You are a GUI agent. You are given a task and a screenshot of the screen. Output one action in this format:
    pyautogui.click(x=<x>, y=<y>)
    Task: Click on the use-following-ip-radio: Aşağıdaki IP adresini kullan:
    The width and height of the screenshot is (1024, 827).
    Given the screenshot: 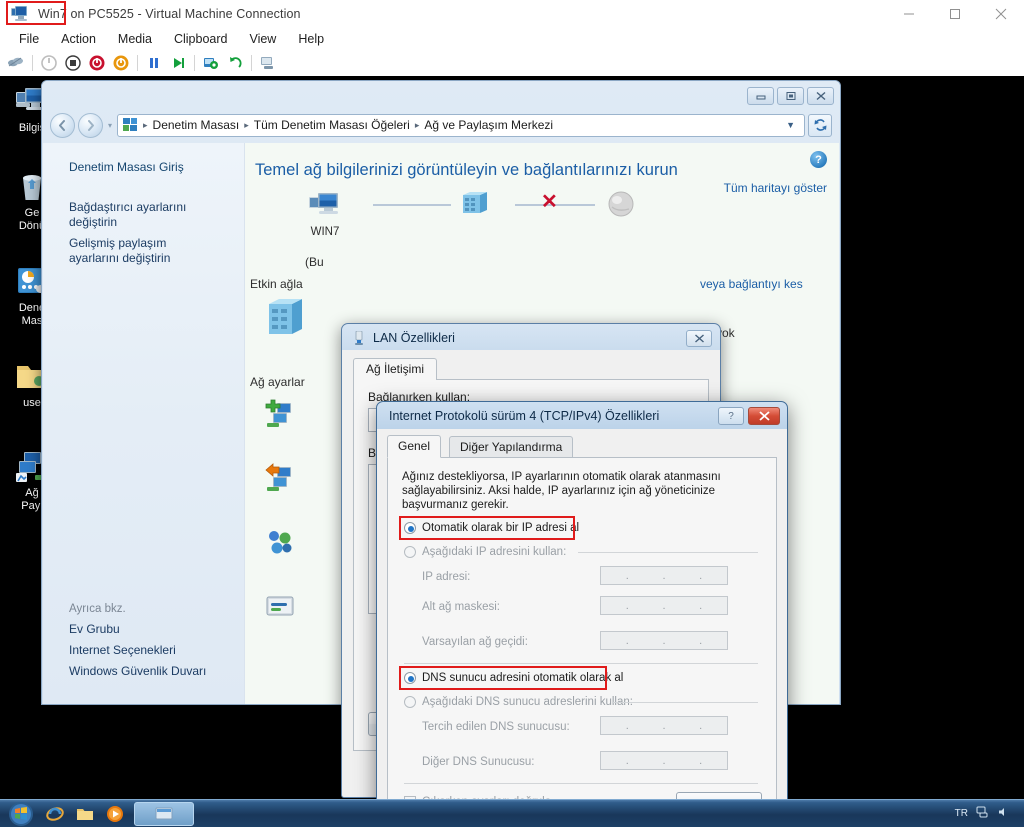 What is the action you would take?
    pyautogui.click(x=485, y=552)
    